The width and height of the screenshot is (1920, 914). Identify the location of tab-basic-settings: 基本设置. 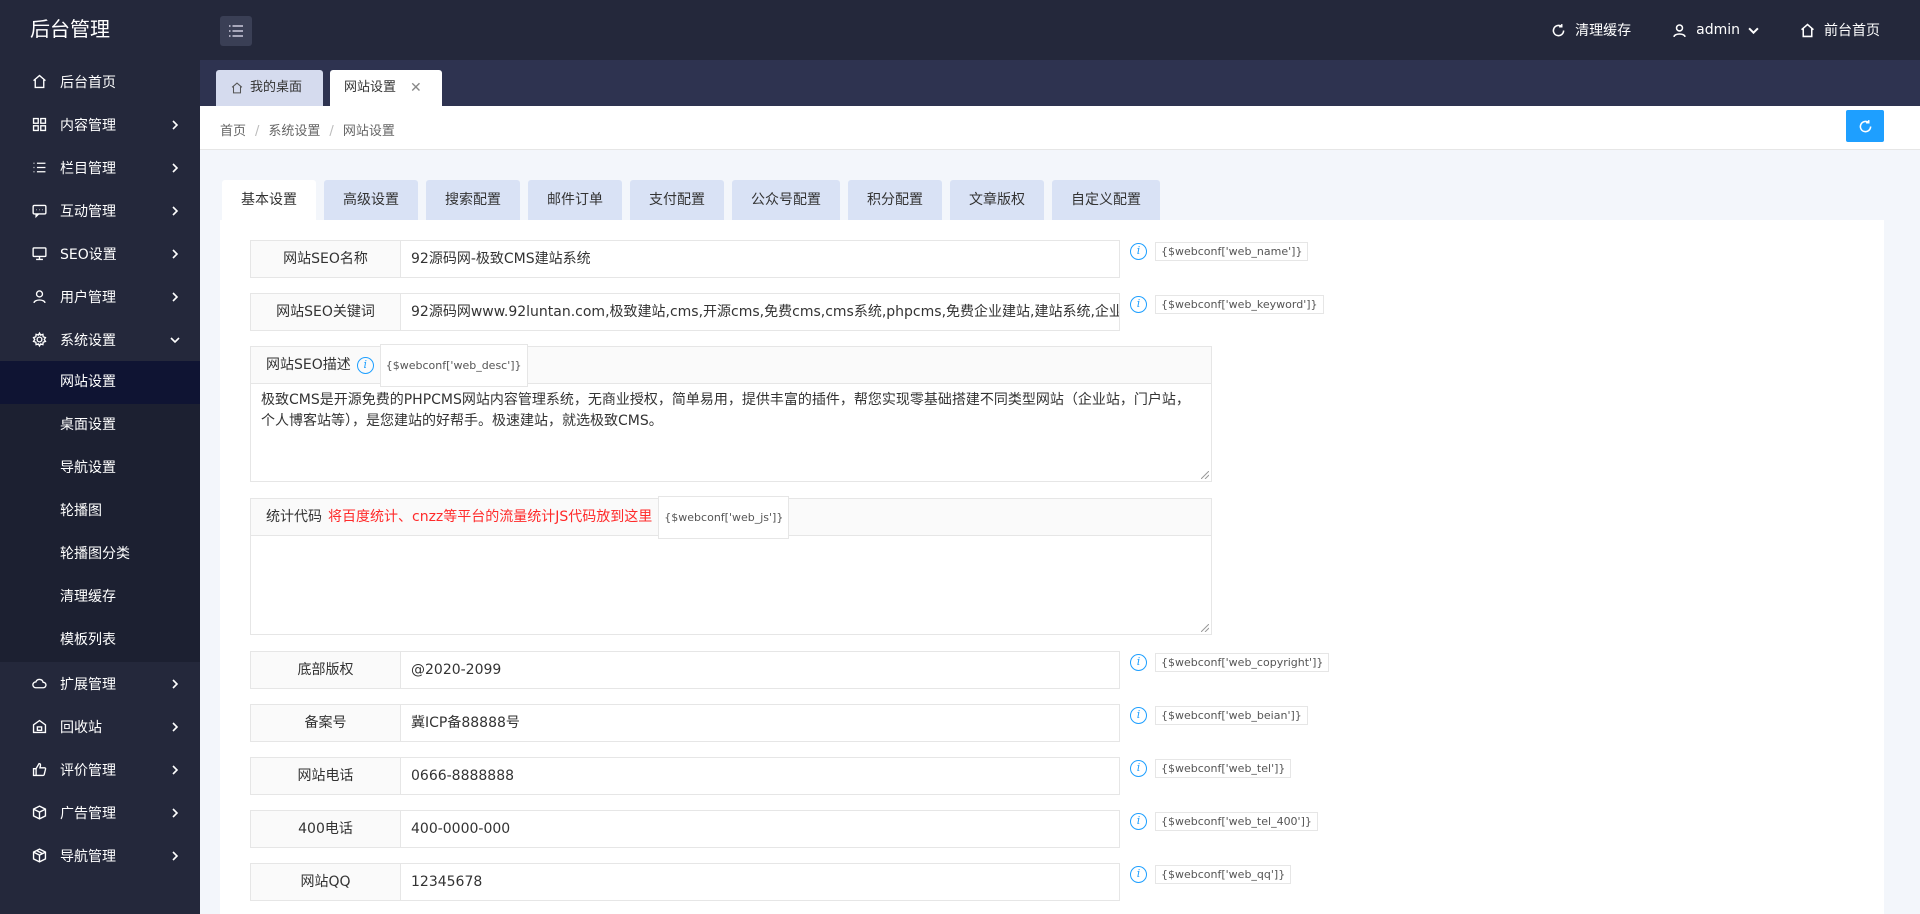
(269, 200).